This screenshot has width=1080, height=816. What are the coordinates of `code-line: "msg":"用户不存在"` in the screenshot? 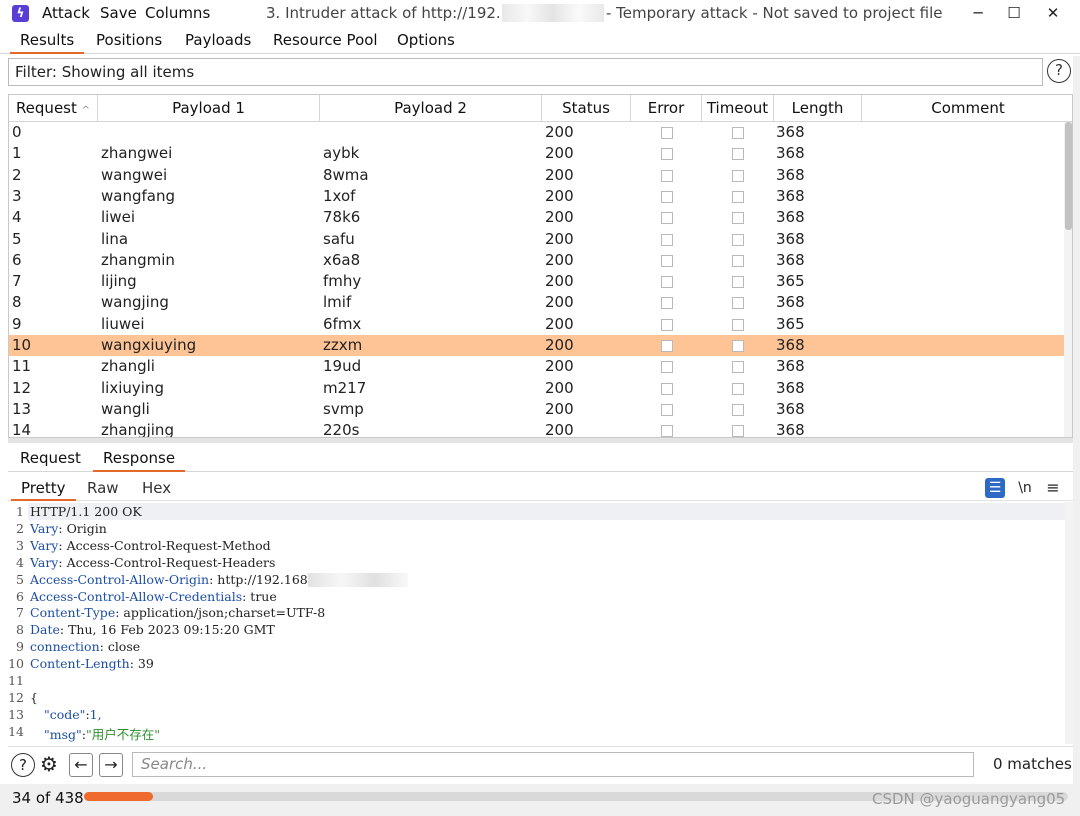 It's located at (102, 734).